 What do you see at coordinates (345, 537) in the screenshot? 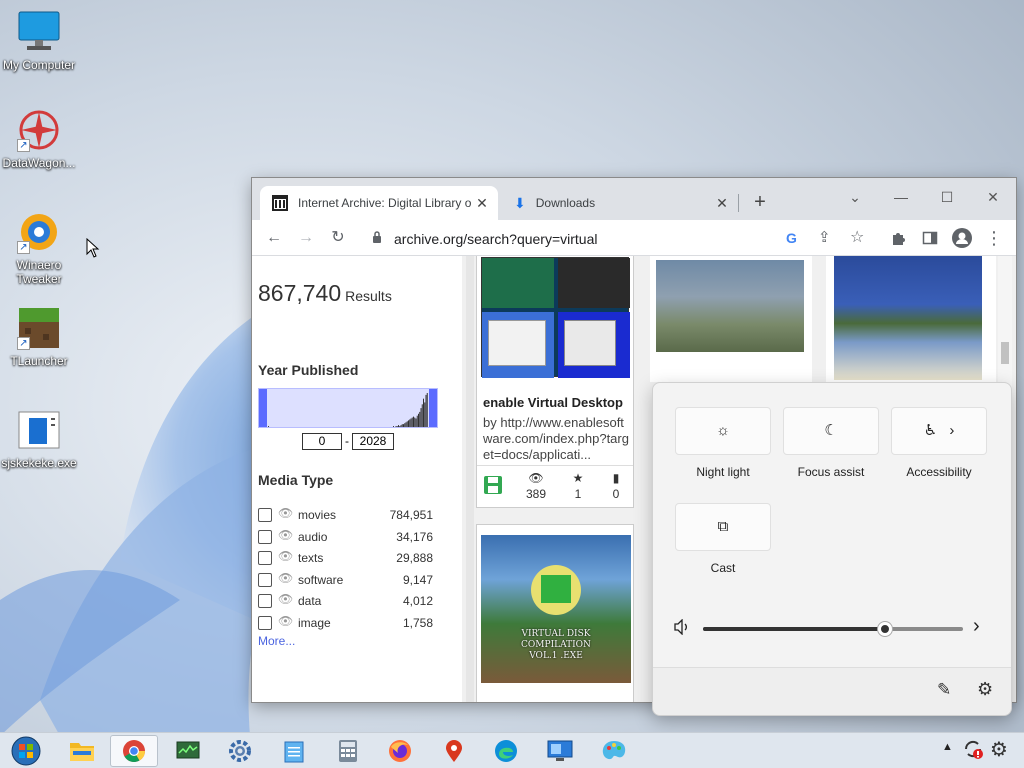
I see `media-type-row: 👁 audio 34,176` at bounding box center [345, 537].